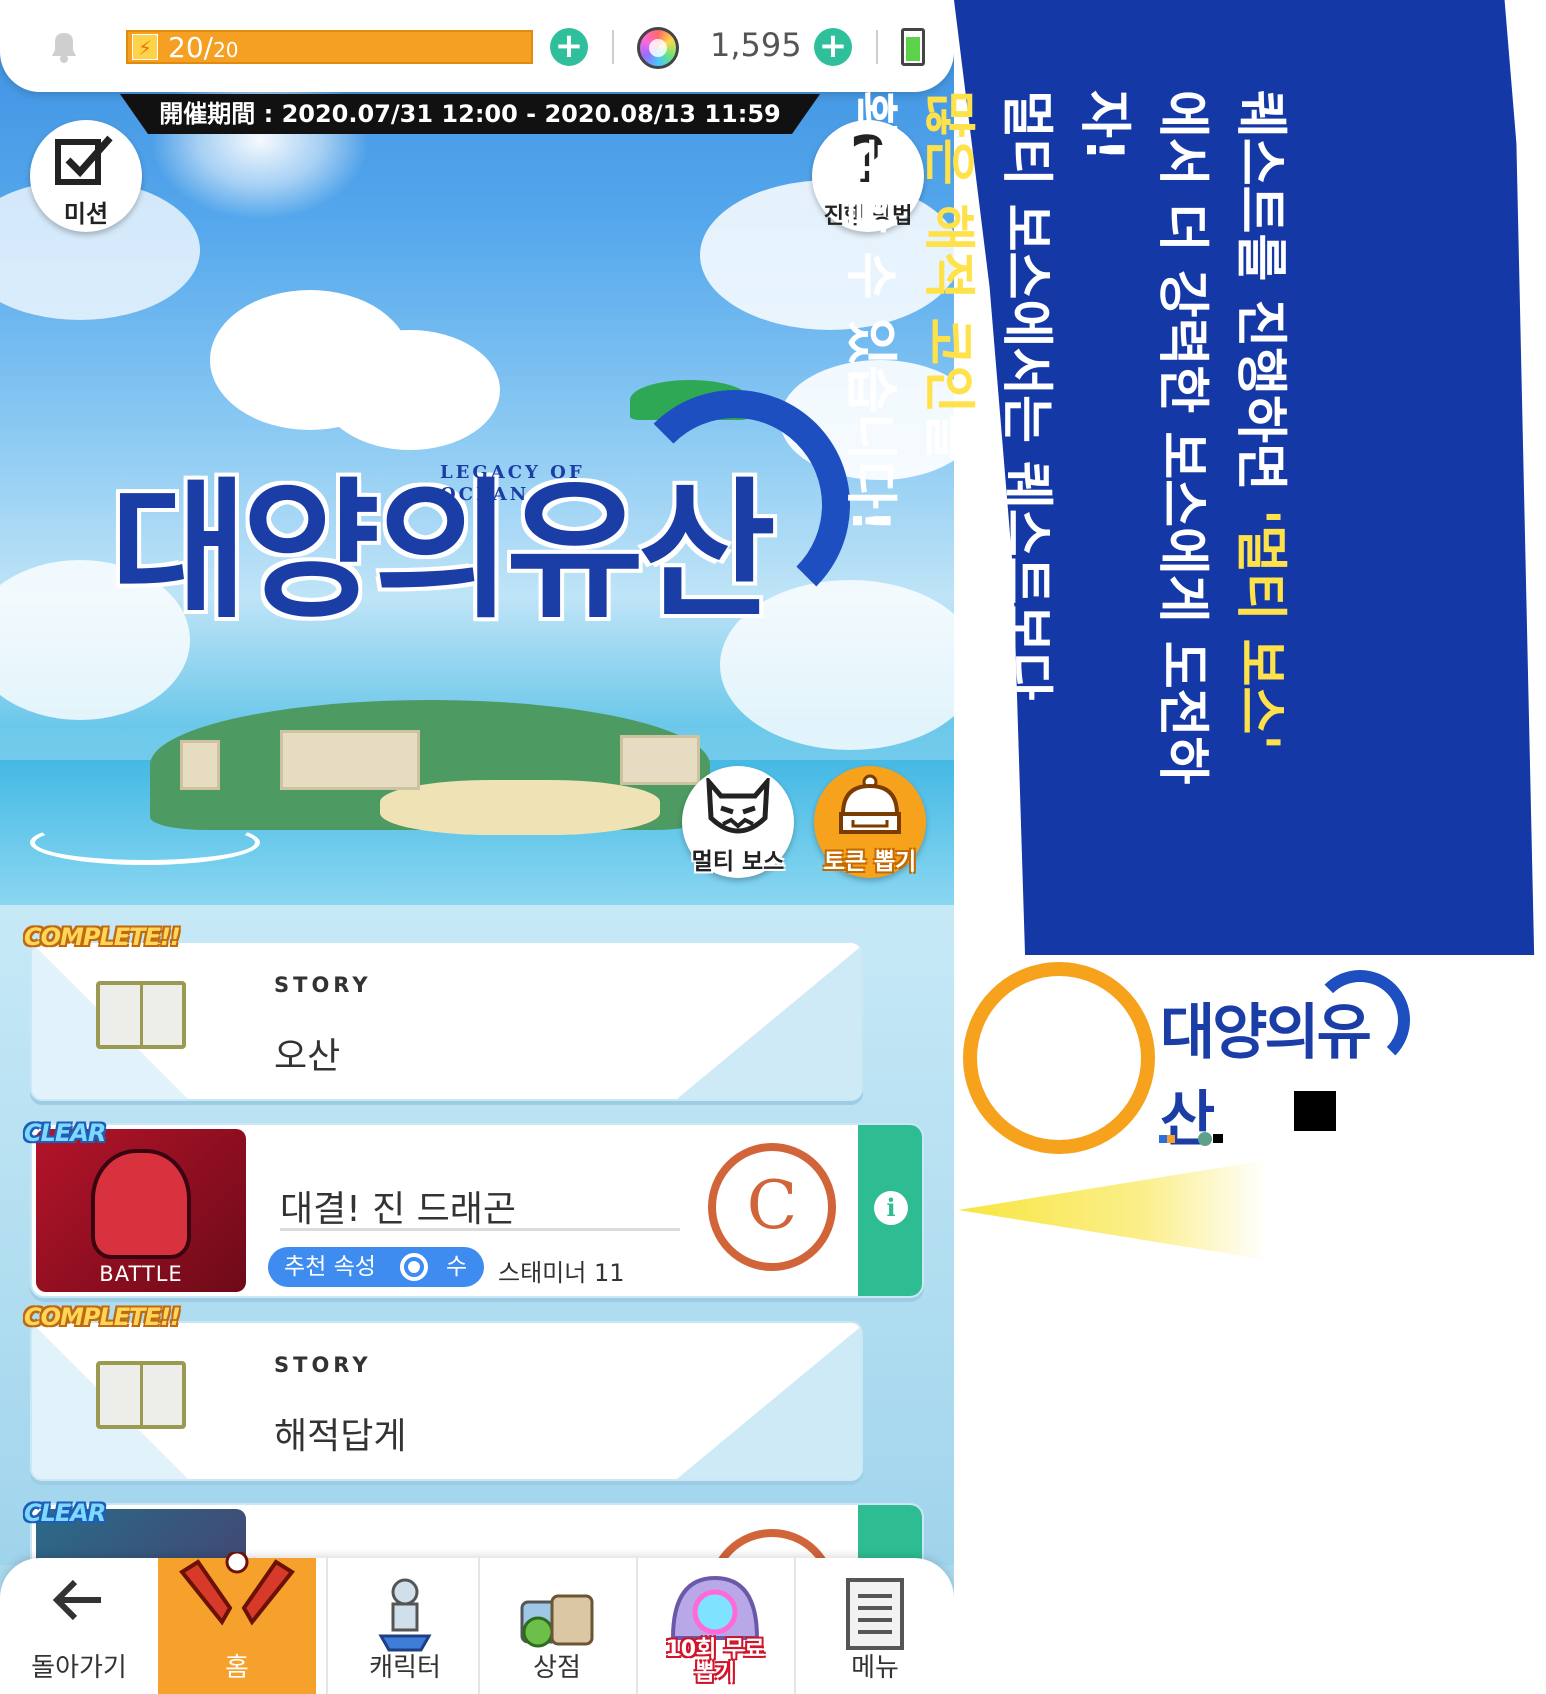 The image size is (1546, 1694). What do you see at coordinates (330, 1267) in the screenshot?
I see `recommend-label: 추천 속성` at bounding box center [330, 1267].